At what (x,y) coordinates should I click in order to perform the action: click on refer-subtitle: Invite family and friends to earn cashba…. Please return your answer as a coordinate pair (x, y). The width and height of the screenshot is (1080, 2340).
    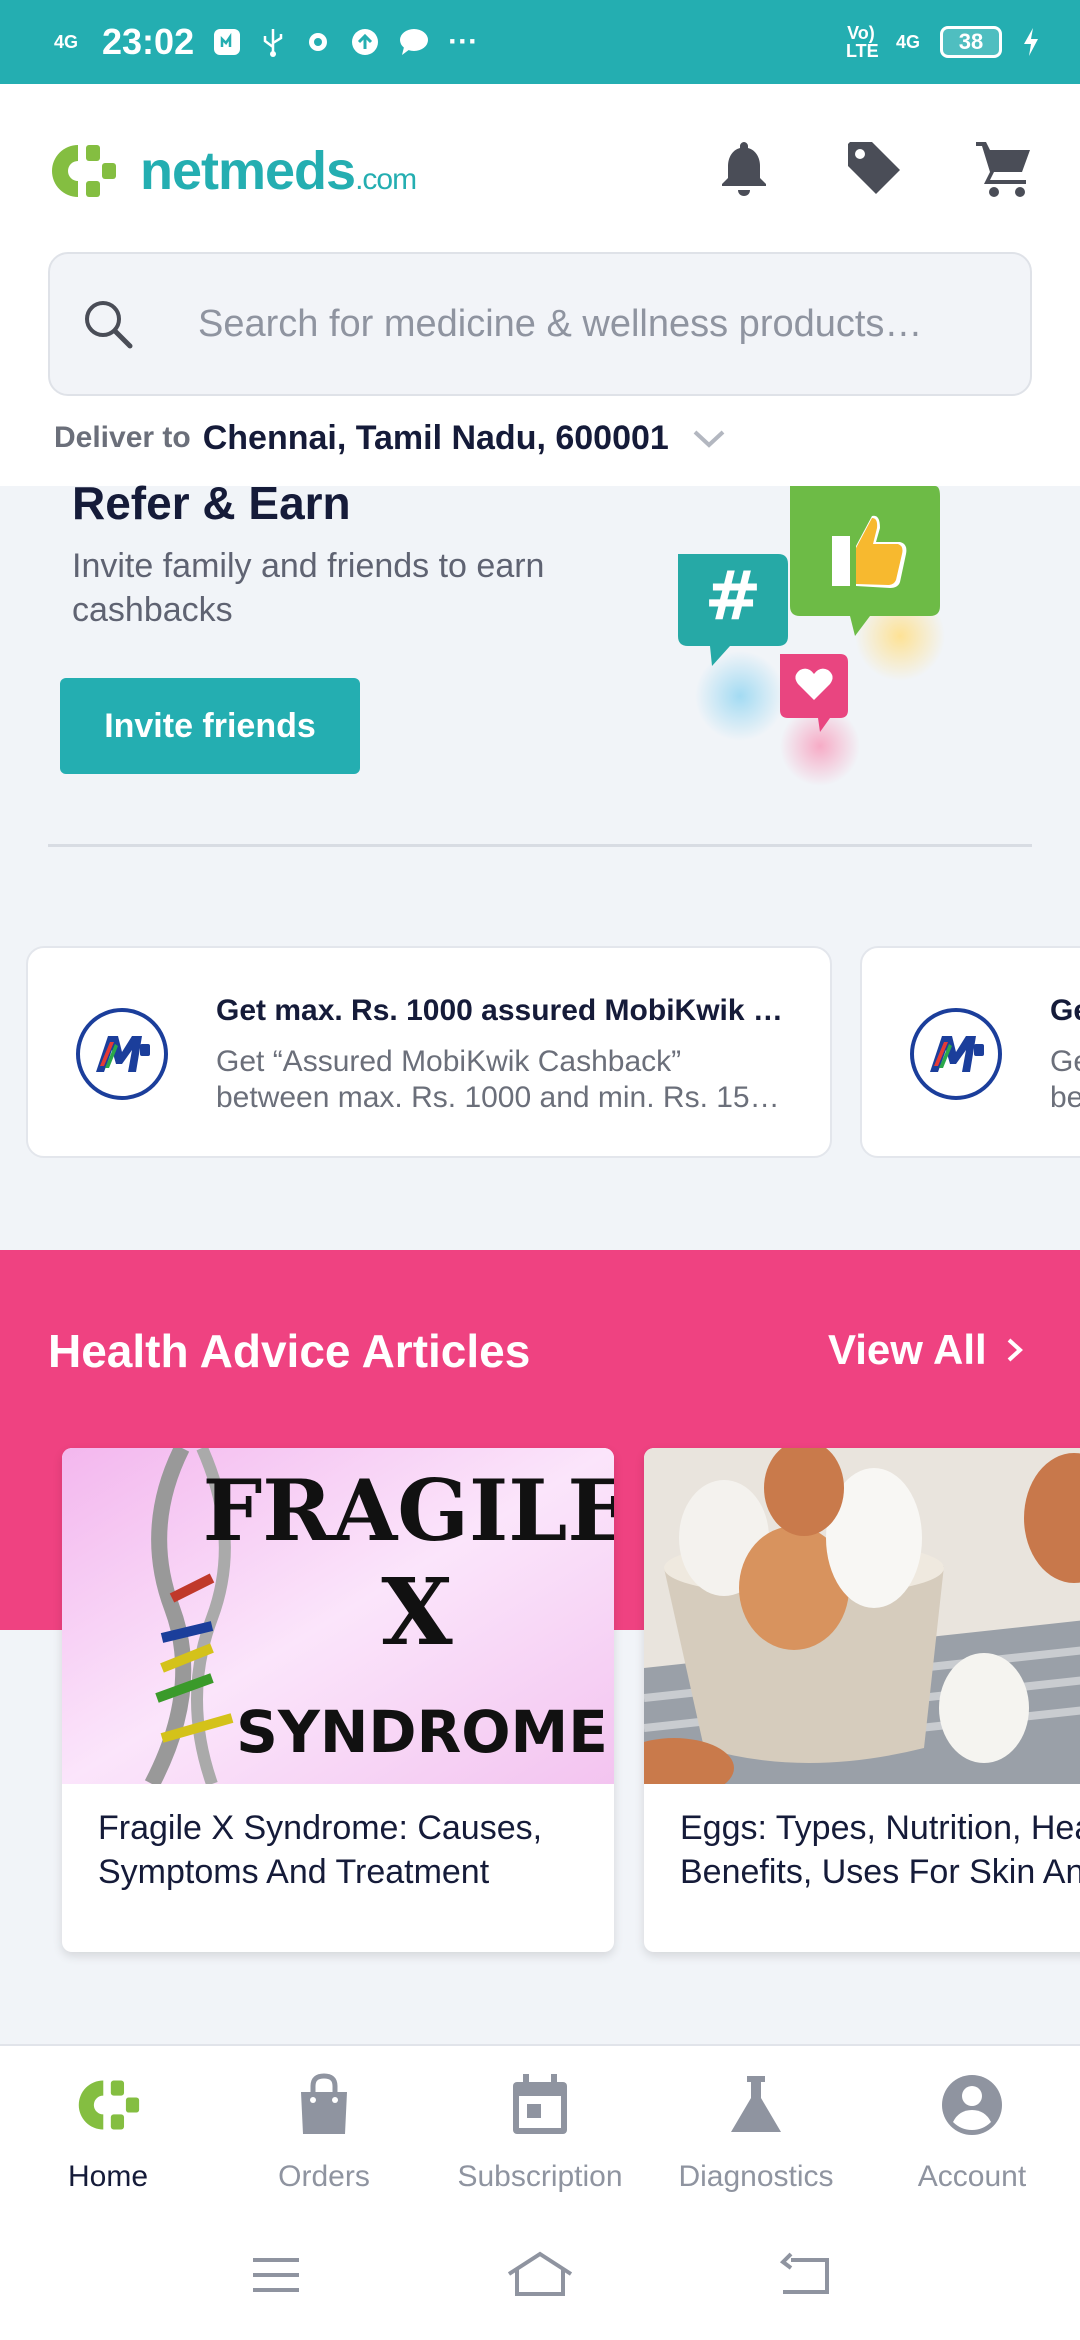
    Looking at the image, I should click on (308, 588).